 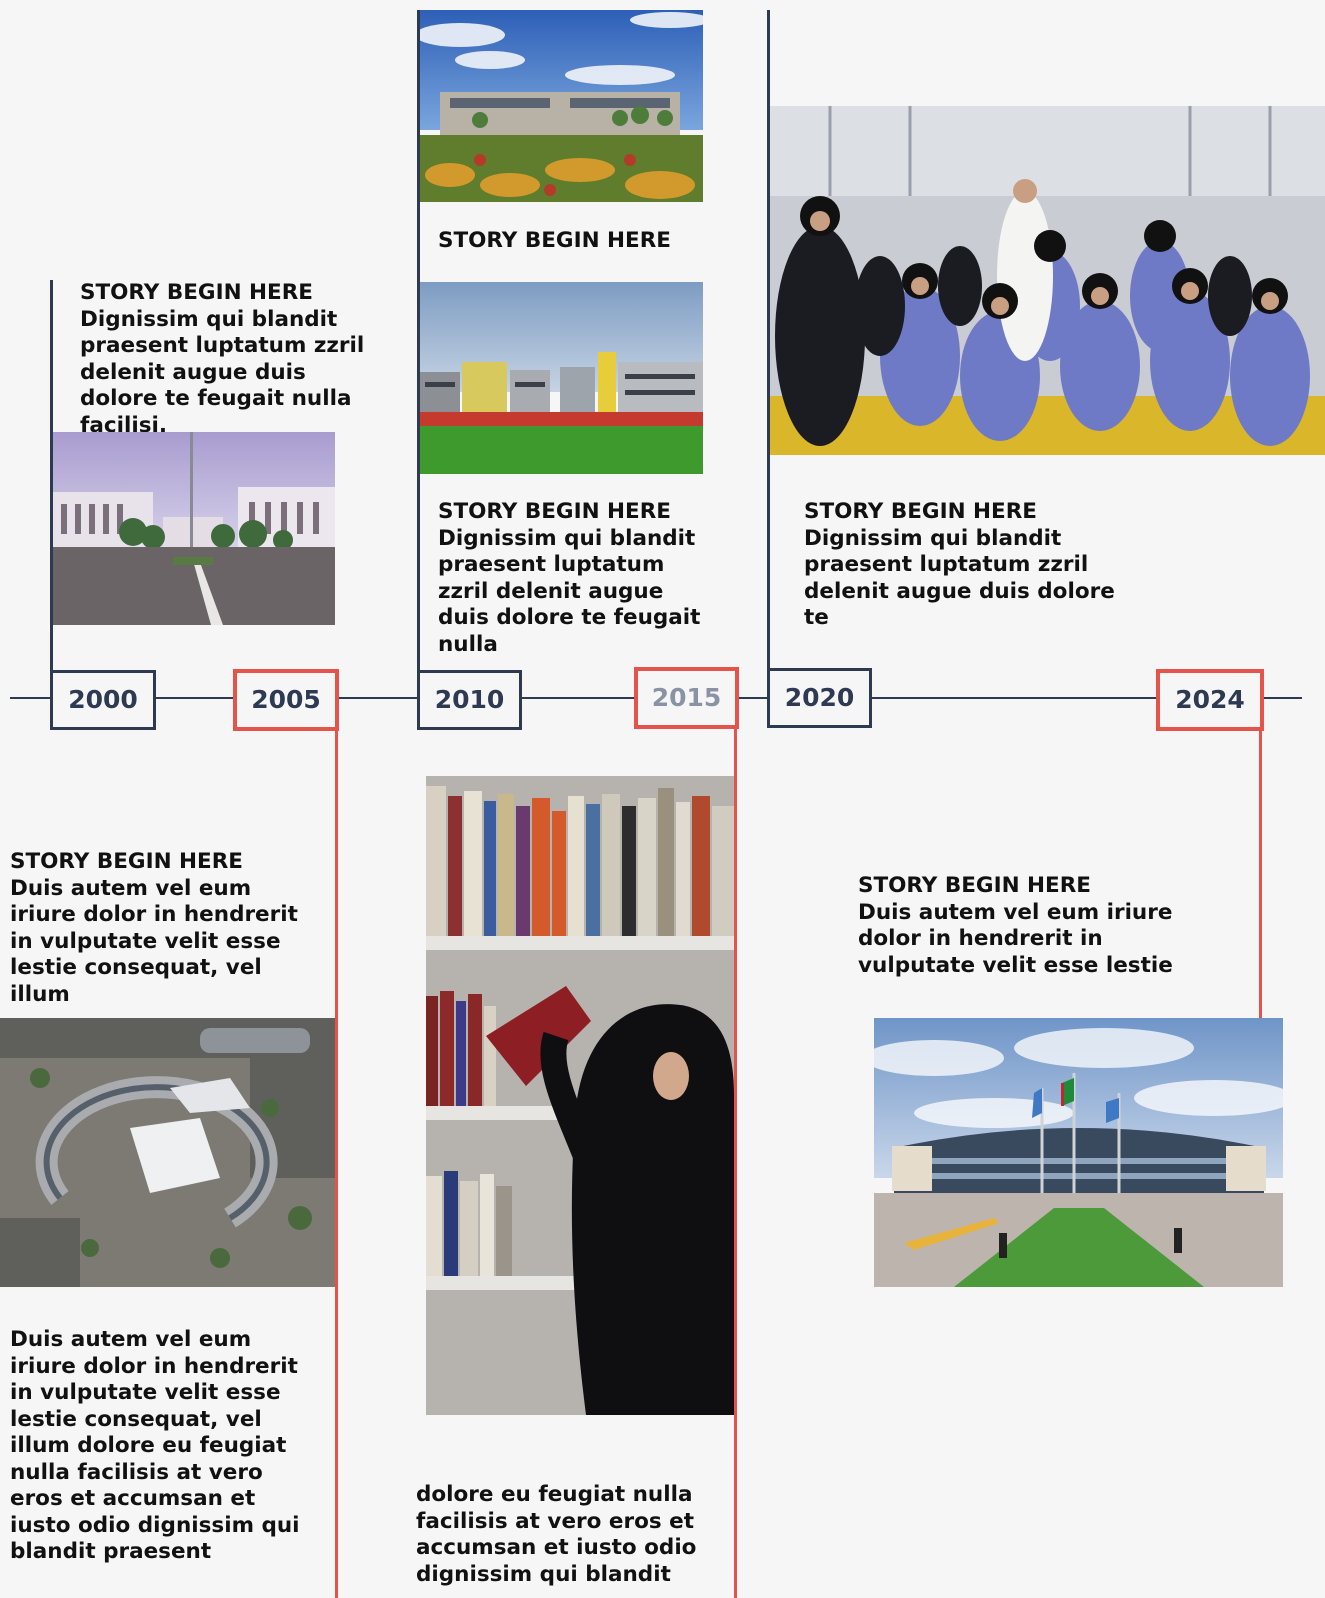 I want to click on year-marker-2015: 2015, so click(x=686, y=698).